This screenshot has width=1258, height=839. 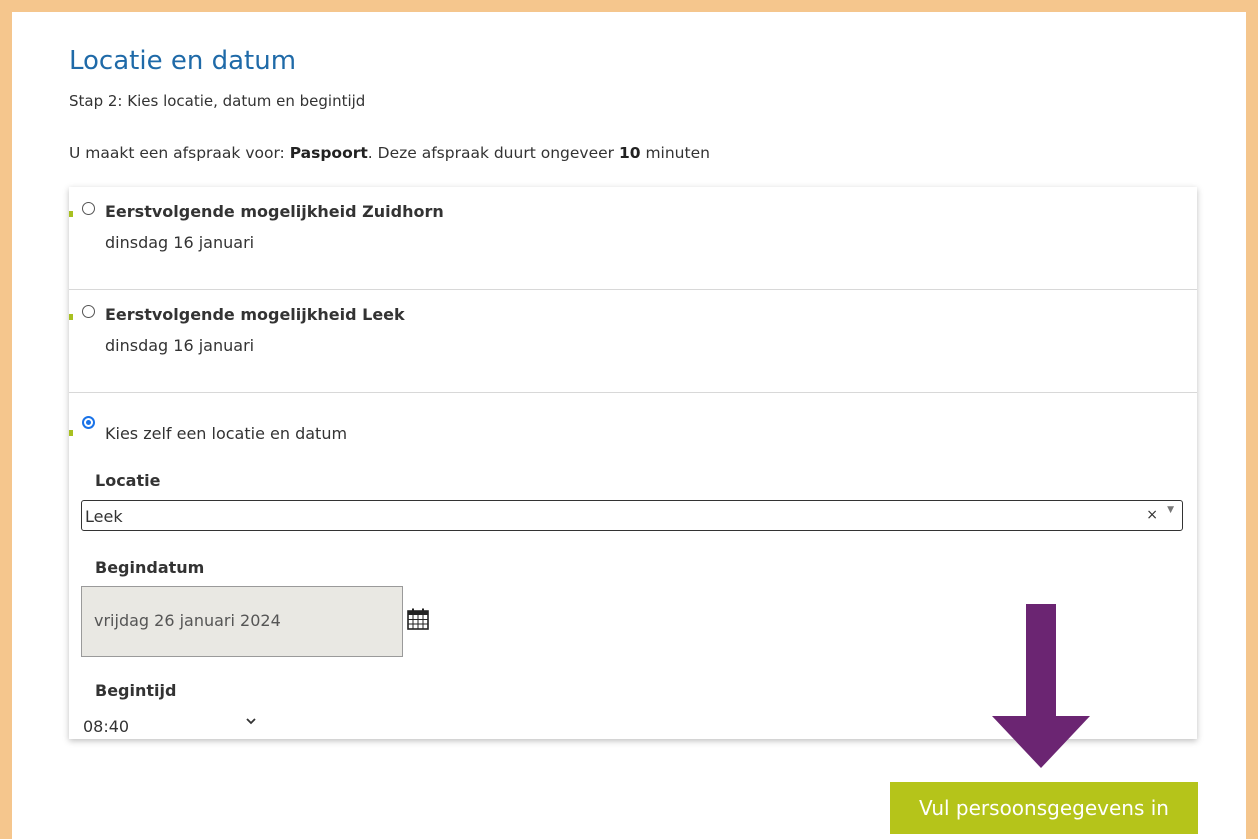 What do you see at coordinates (274, 211) in the screenshot?
I see `option-title: Eerstvolgende mogelijkheid Zuidhorn` at bounding box center [274, 211].